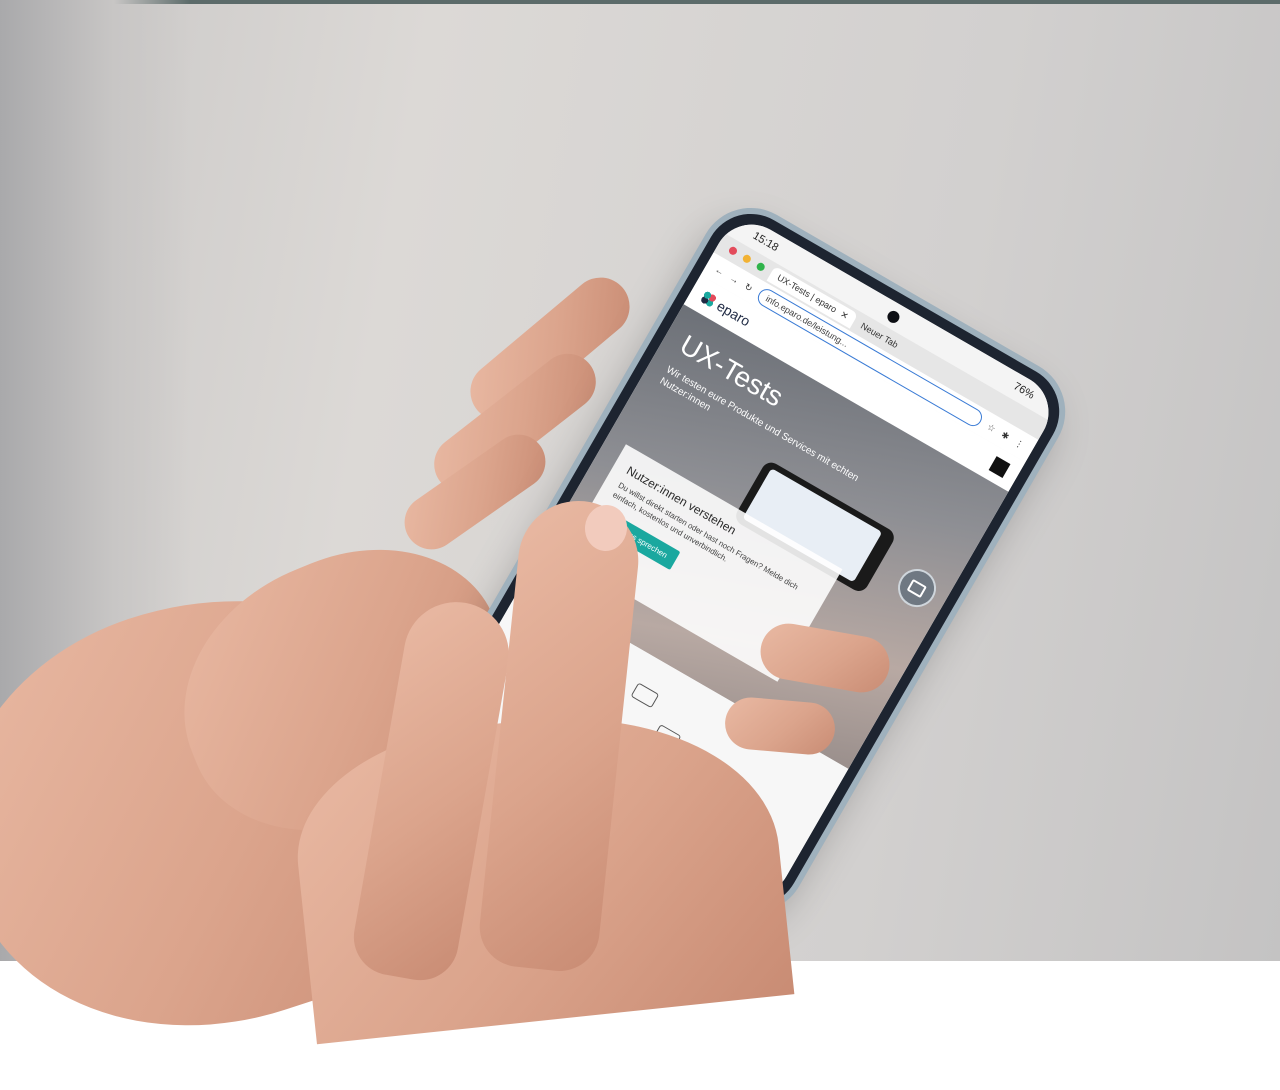 Image resolution: width=1280 pixels, height=1090 pixels. What do you see at coordinates (709, 299) in the screenshot?
I see `logo-mark-icon` at bounding box center [709, 299].